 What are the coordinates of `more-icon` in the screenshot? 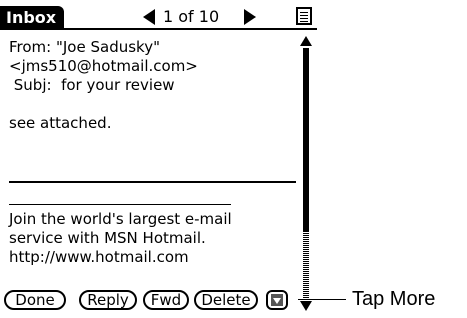 It's located at (277, 300).